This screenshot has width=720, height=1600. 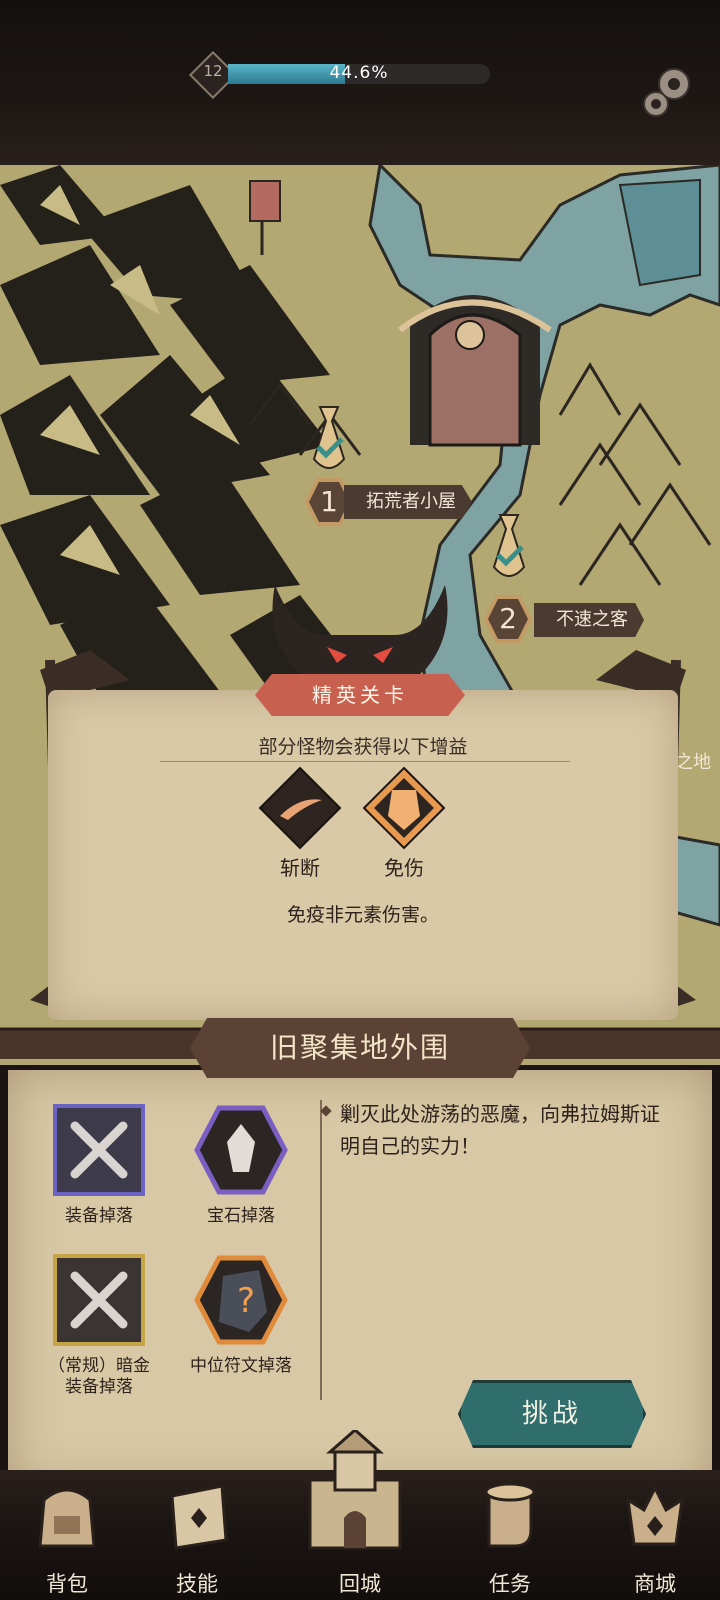 What do you see at coordinates (655, 1515) in the screenshot?
I see `shop-icon` at bounding box center [655, 1515].